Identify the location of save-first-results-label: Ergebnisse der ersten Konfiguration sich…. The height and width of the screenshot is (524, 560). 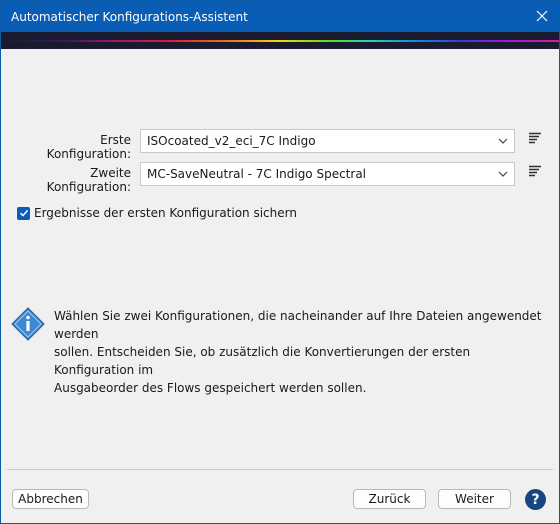
(165, 213).